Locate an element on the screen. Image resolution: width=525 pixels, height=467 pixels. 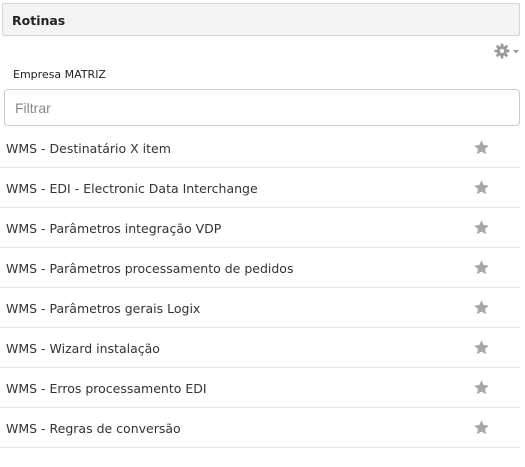
filter-input is located at coordinates (262, 107).